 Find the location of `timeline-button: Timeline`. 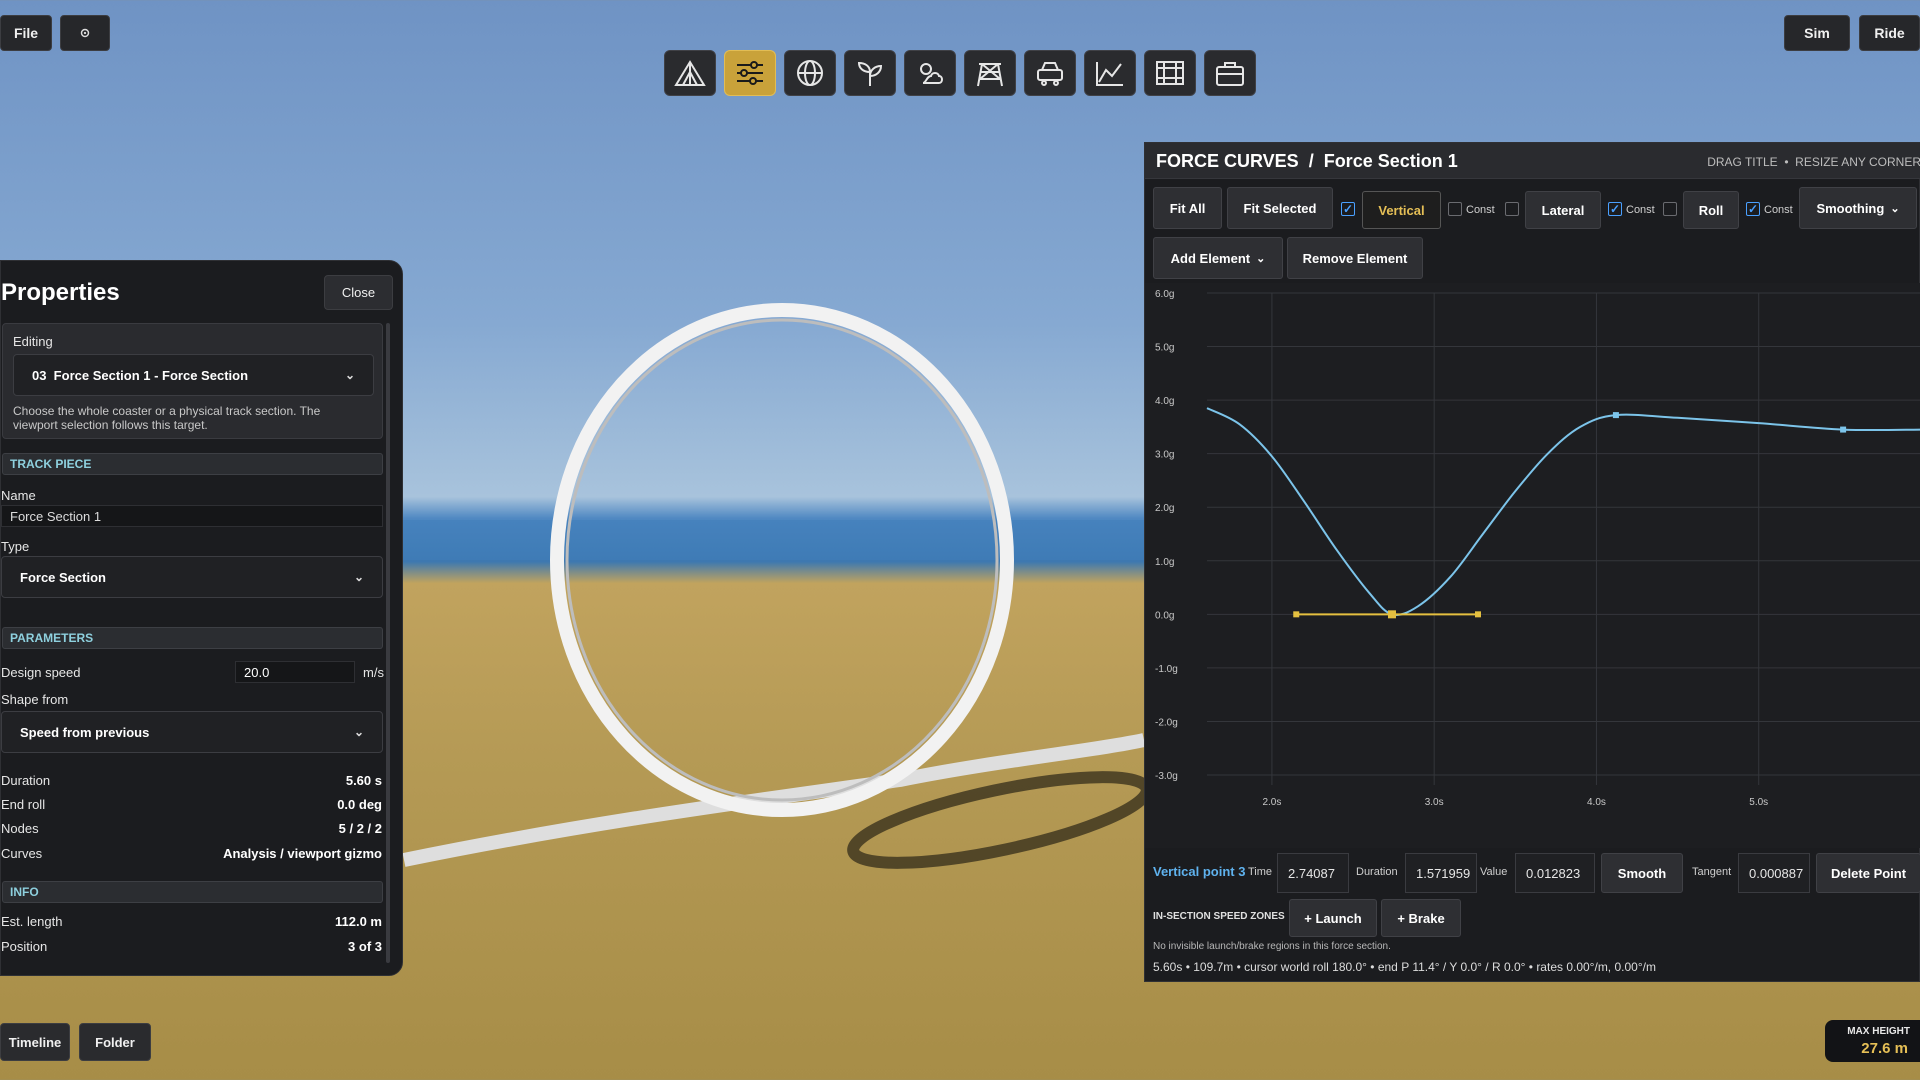

timeline-button: Timeline is located at coordinates (35, 1042).